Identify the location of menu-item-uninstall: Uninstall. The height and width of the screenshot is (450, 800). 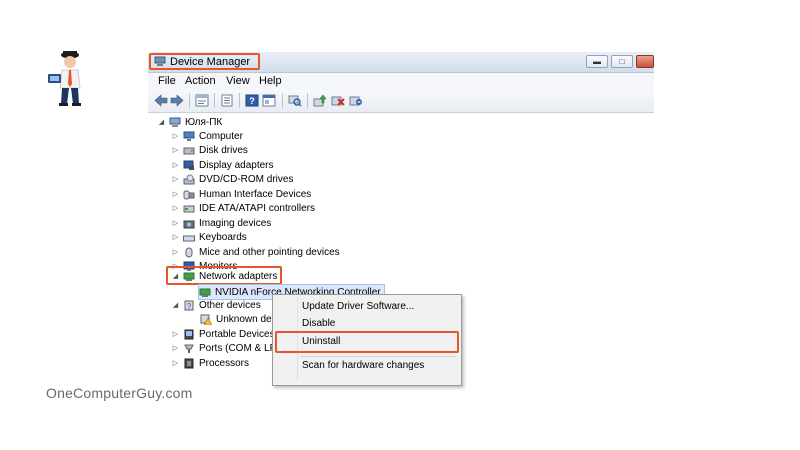
(321, 341).